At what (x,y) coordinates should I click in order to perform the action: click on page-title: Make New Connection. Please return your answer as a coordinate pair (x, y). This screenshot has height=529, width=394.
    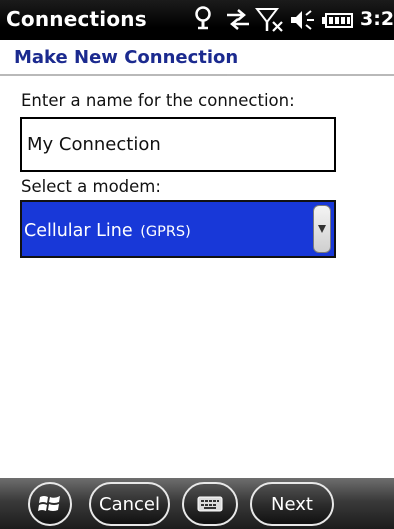
    Looking at the image, I should click on (126, 57).